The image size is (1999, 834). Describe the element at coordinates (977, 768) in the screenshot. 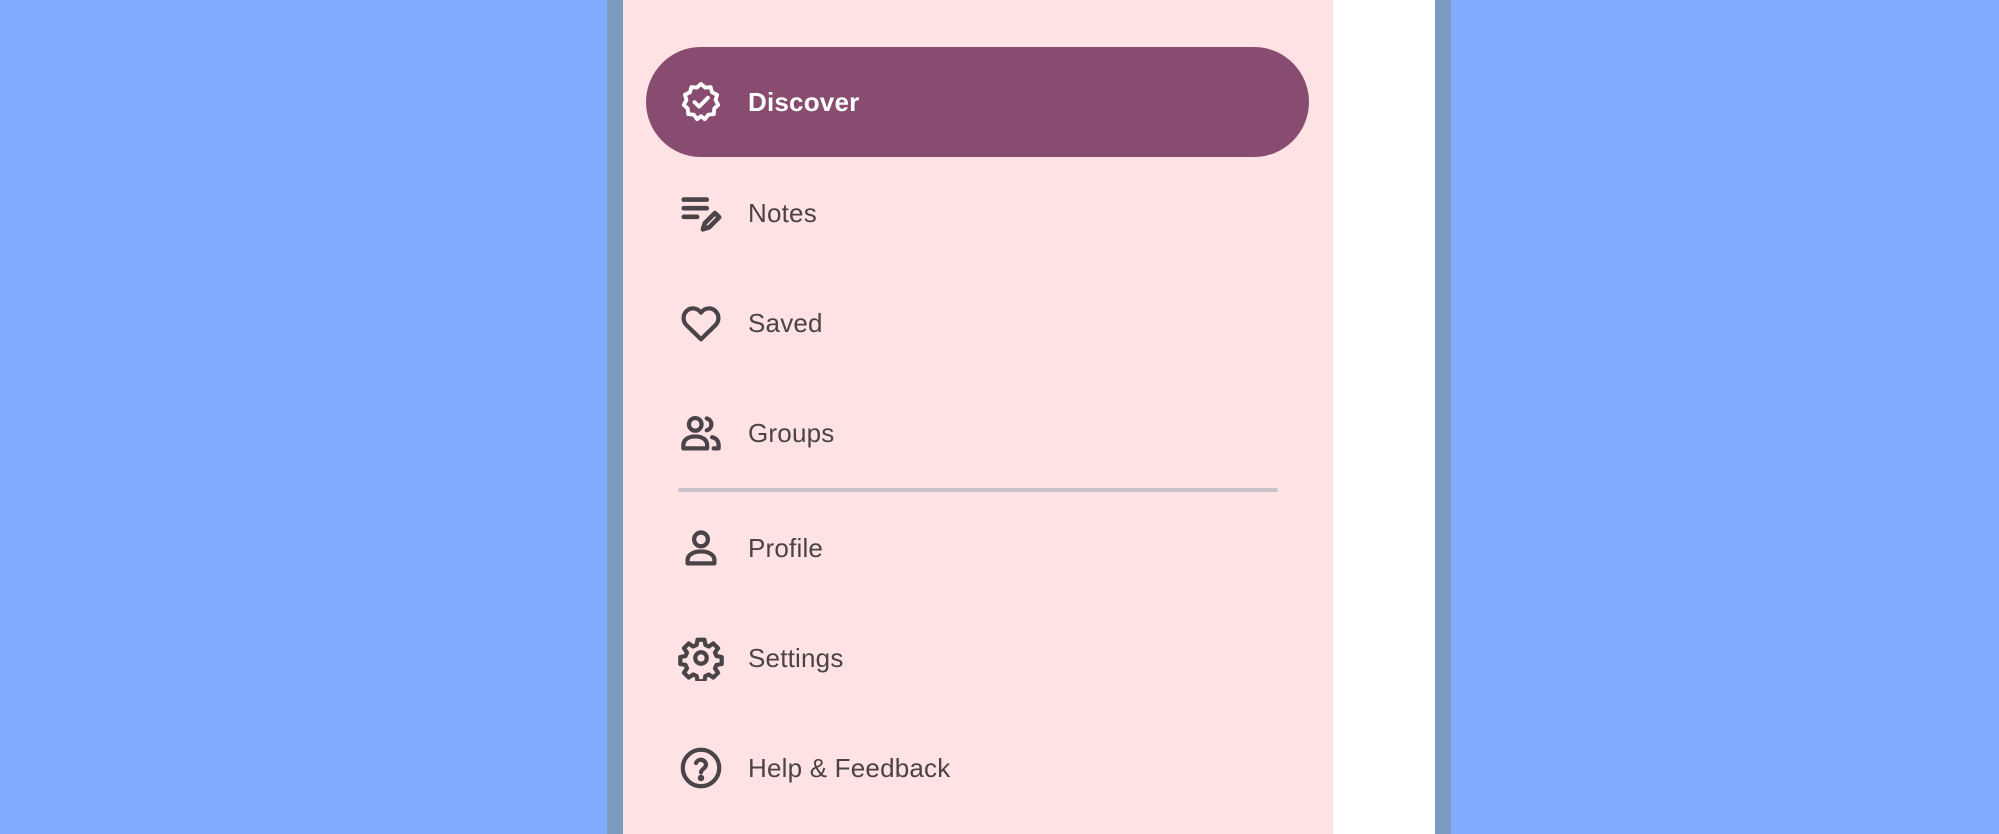

I see `nav-item-help-feedback: Help & Feedback` at that location.